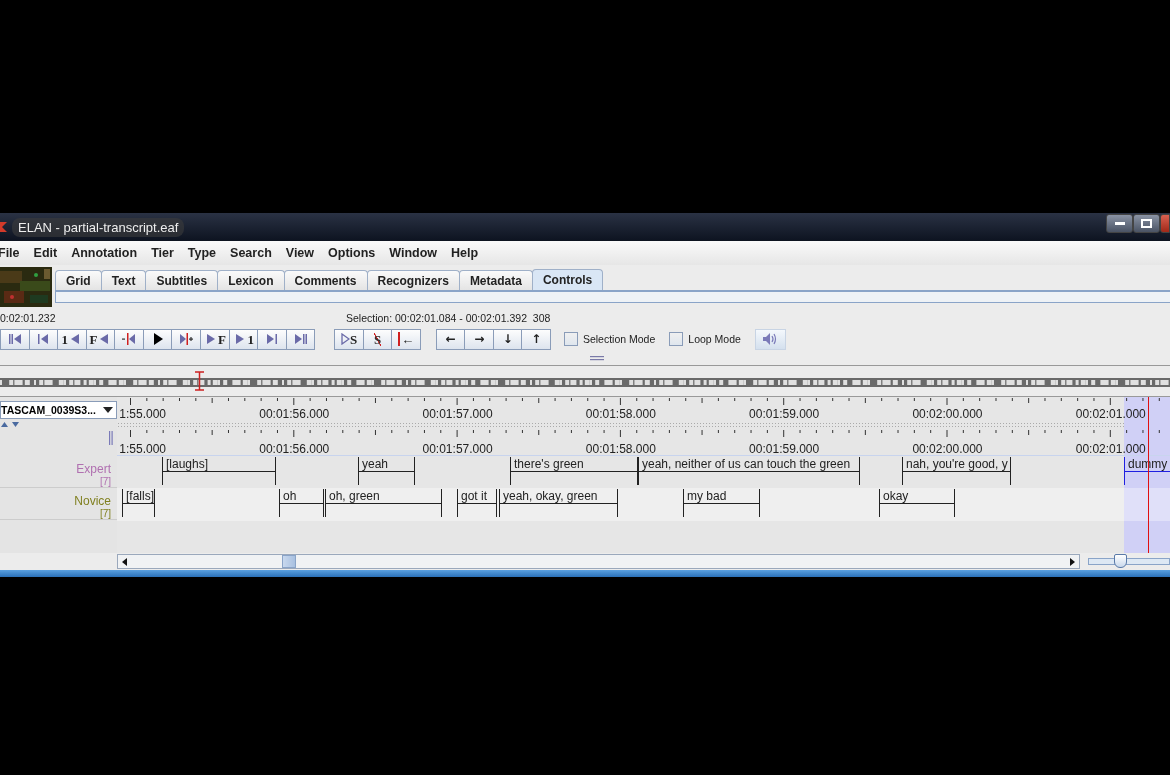  What do you see at coordinates (219, 471) in the screenshot?
I see `annotation: [laughs]` at bounding box center [219, 471].